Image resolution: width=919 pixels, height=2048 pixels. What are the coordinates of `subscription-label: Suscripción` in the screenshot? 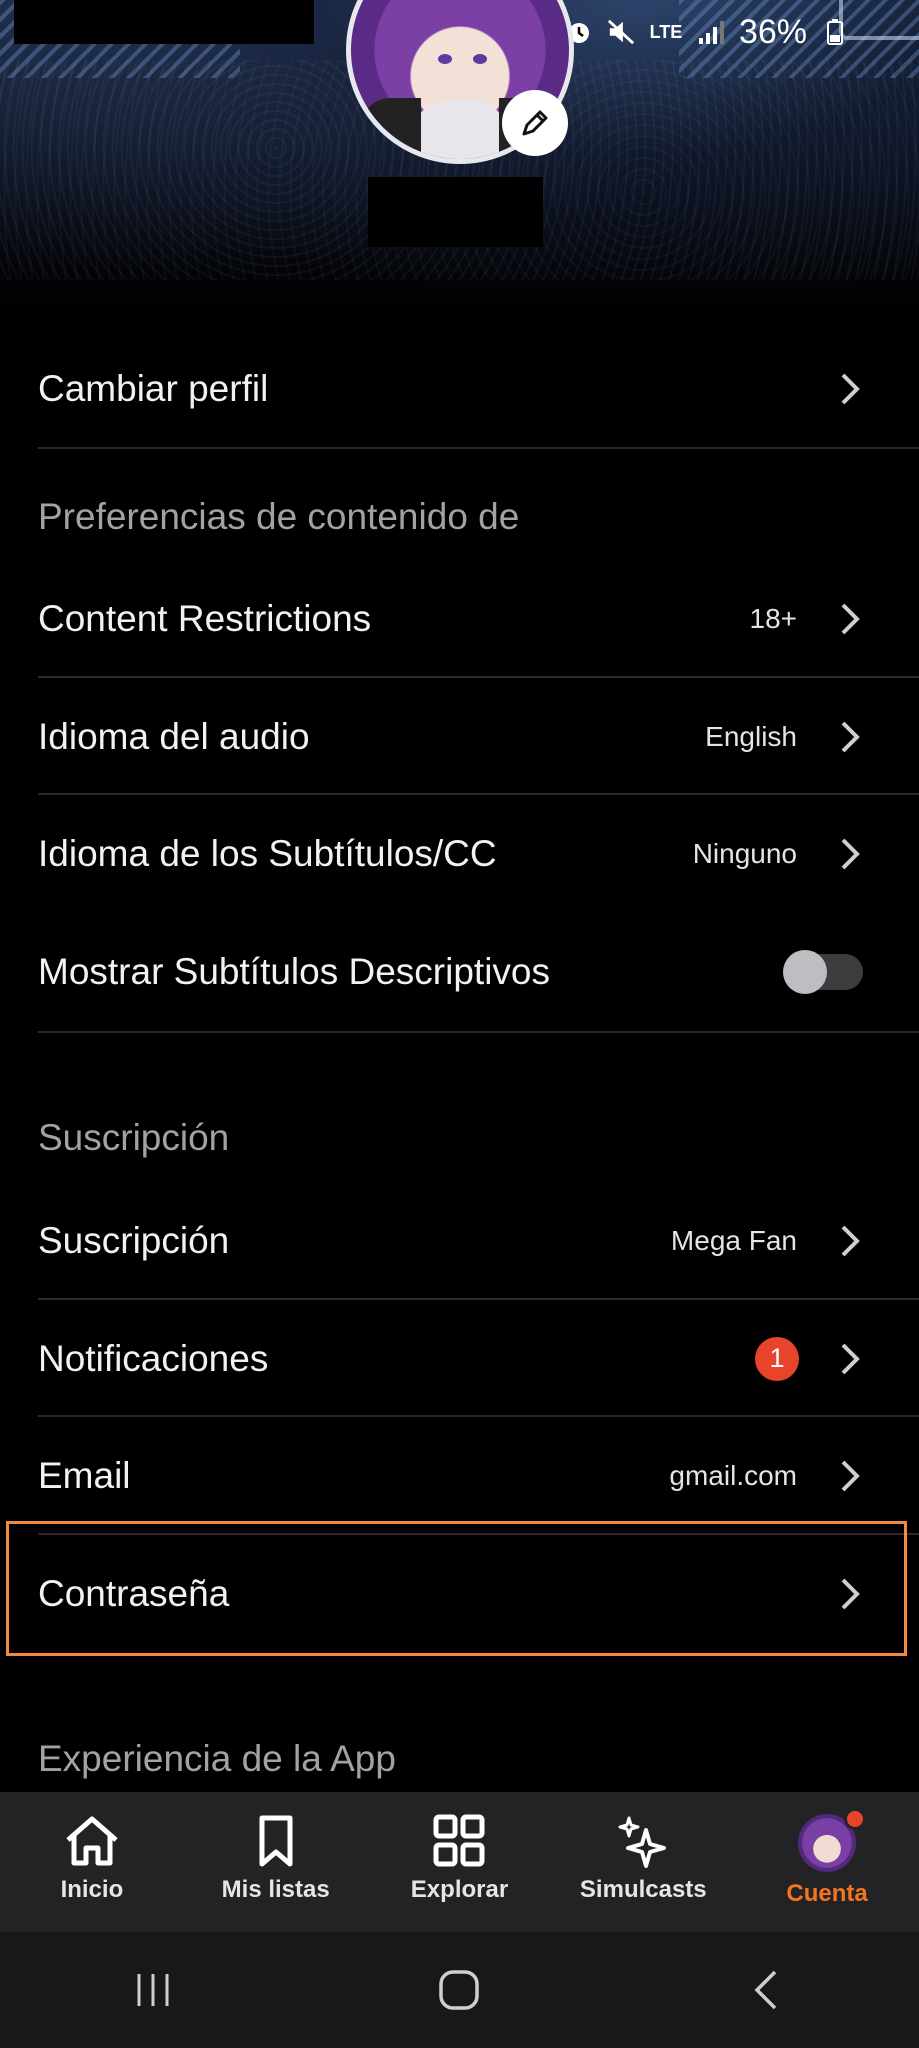 It's located at (134, 1240).